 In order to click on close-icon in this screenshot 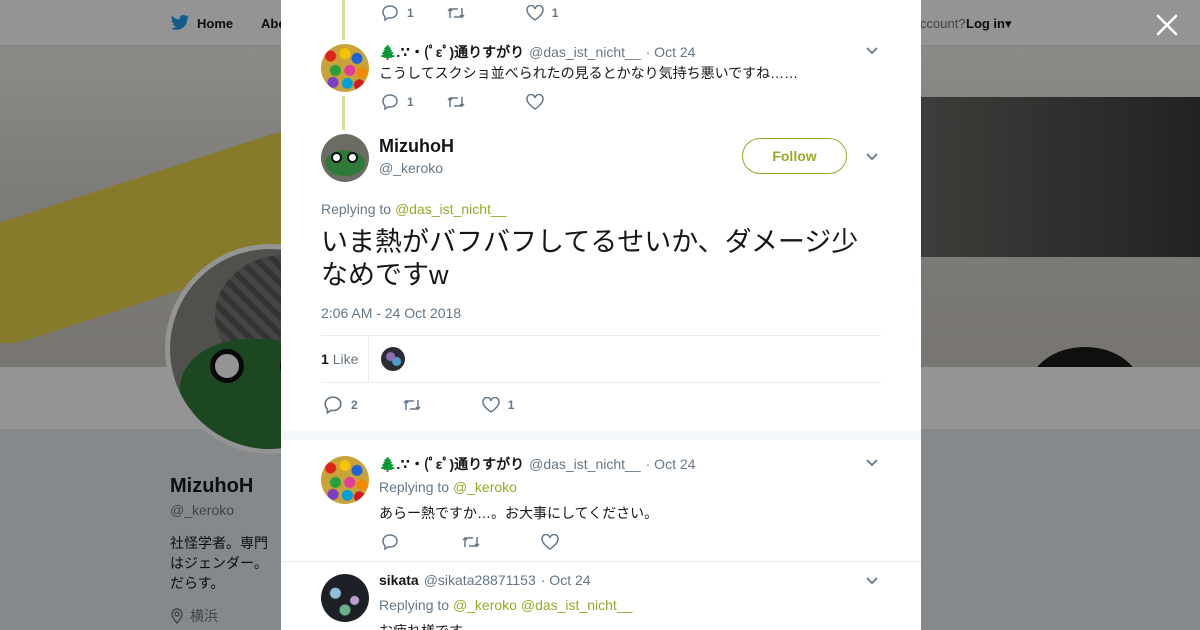, I will do `click(1167, 25)`.